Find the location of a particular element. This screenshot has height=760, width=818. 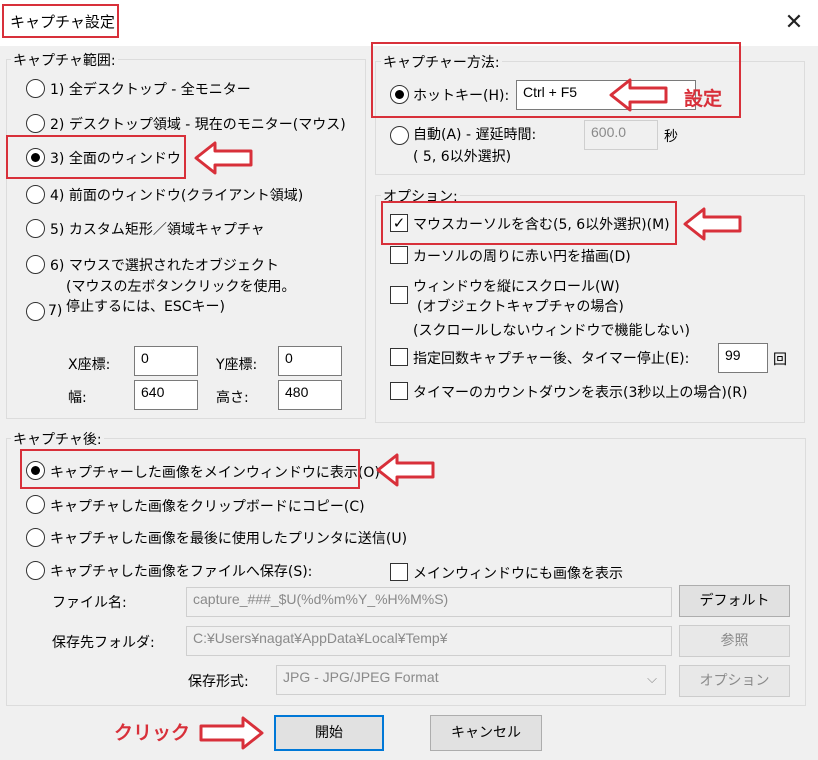

filename-input: capture_###_$U(%d%m%Y_%H%M%S) is located at coordinates (429, 602).